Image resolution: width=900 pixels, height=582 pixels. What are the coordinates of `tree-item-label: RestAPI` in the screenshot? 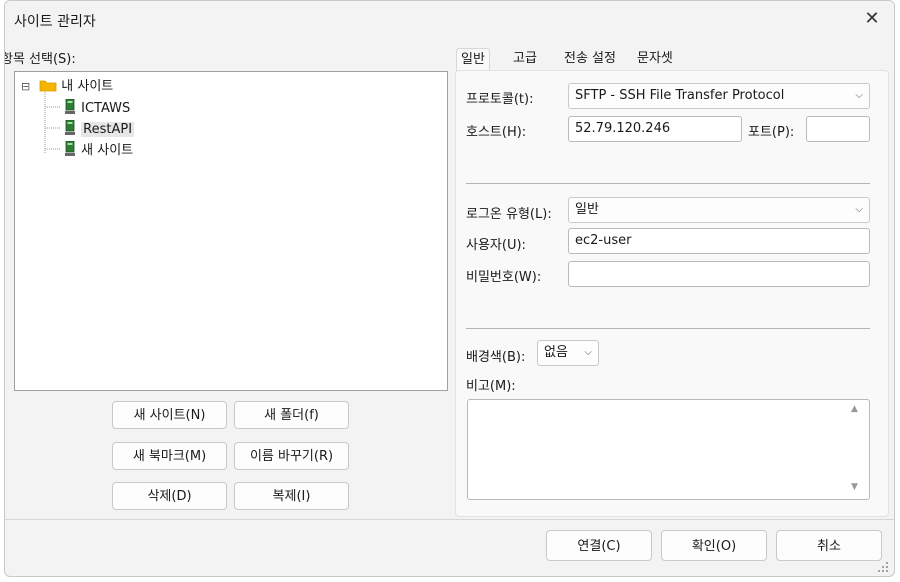 It's located at (108, 129).